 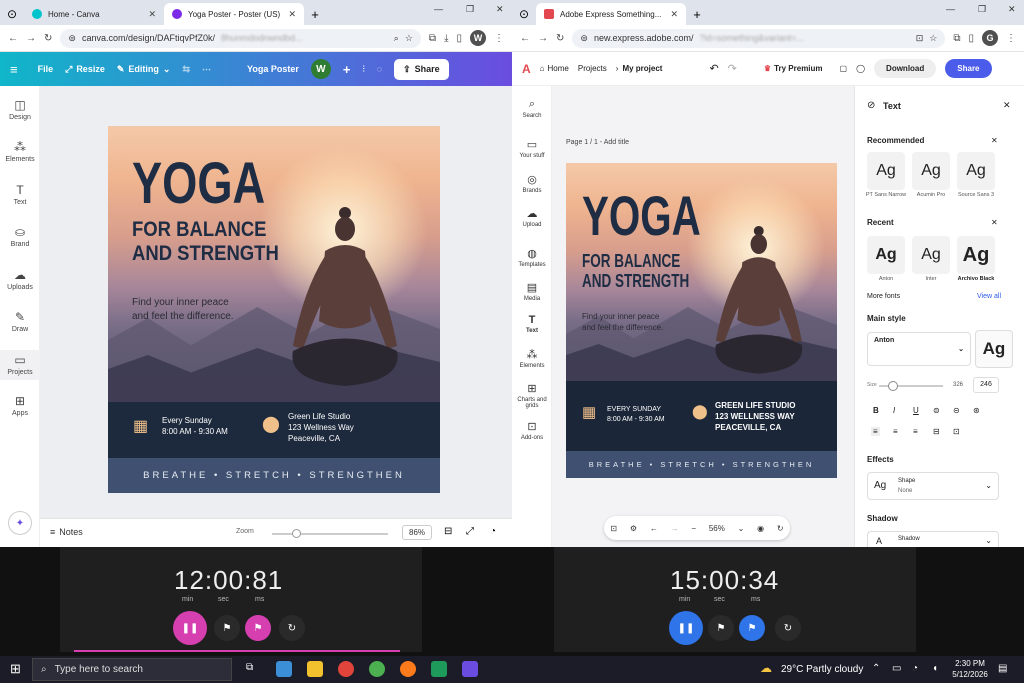 What do you see at coordinates (741, 528) in the screenshot?
I see `chevron-down-icon: ⌄` at bounding box center [741, 528].